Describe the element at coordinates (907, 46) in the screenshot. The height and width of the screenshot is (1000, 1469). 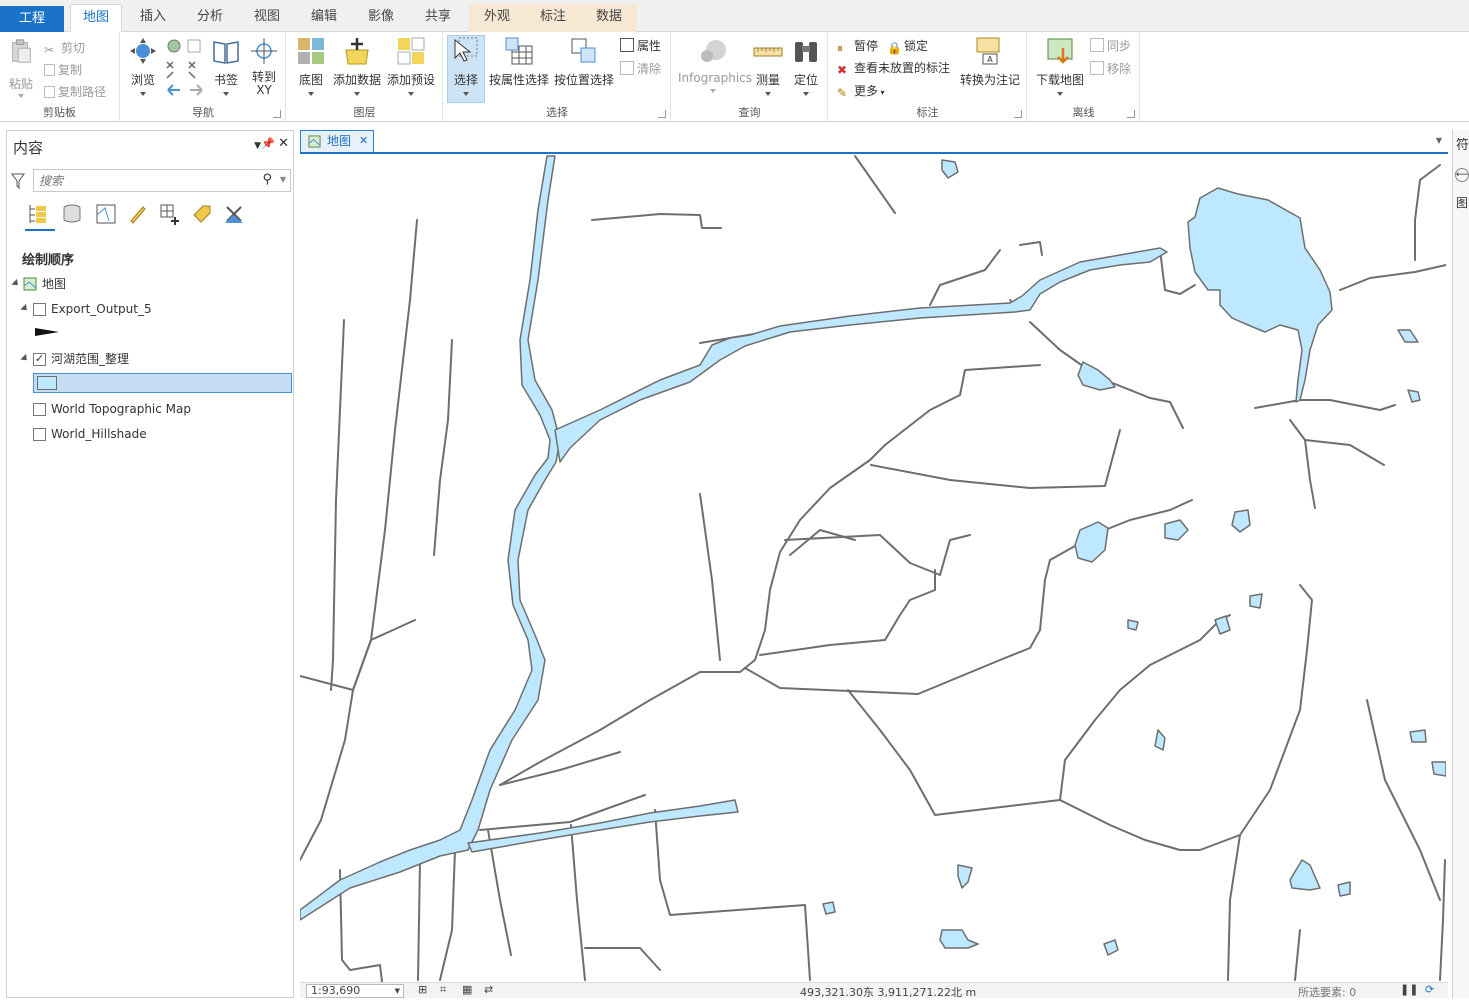
I see `lock-labels-button: 🔒 锁定` at that location.